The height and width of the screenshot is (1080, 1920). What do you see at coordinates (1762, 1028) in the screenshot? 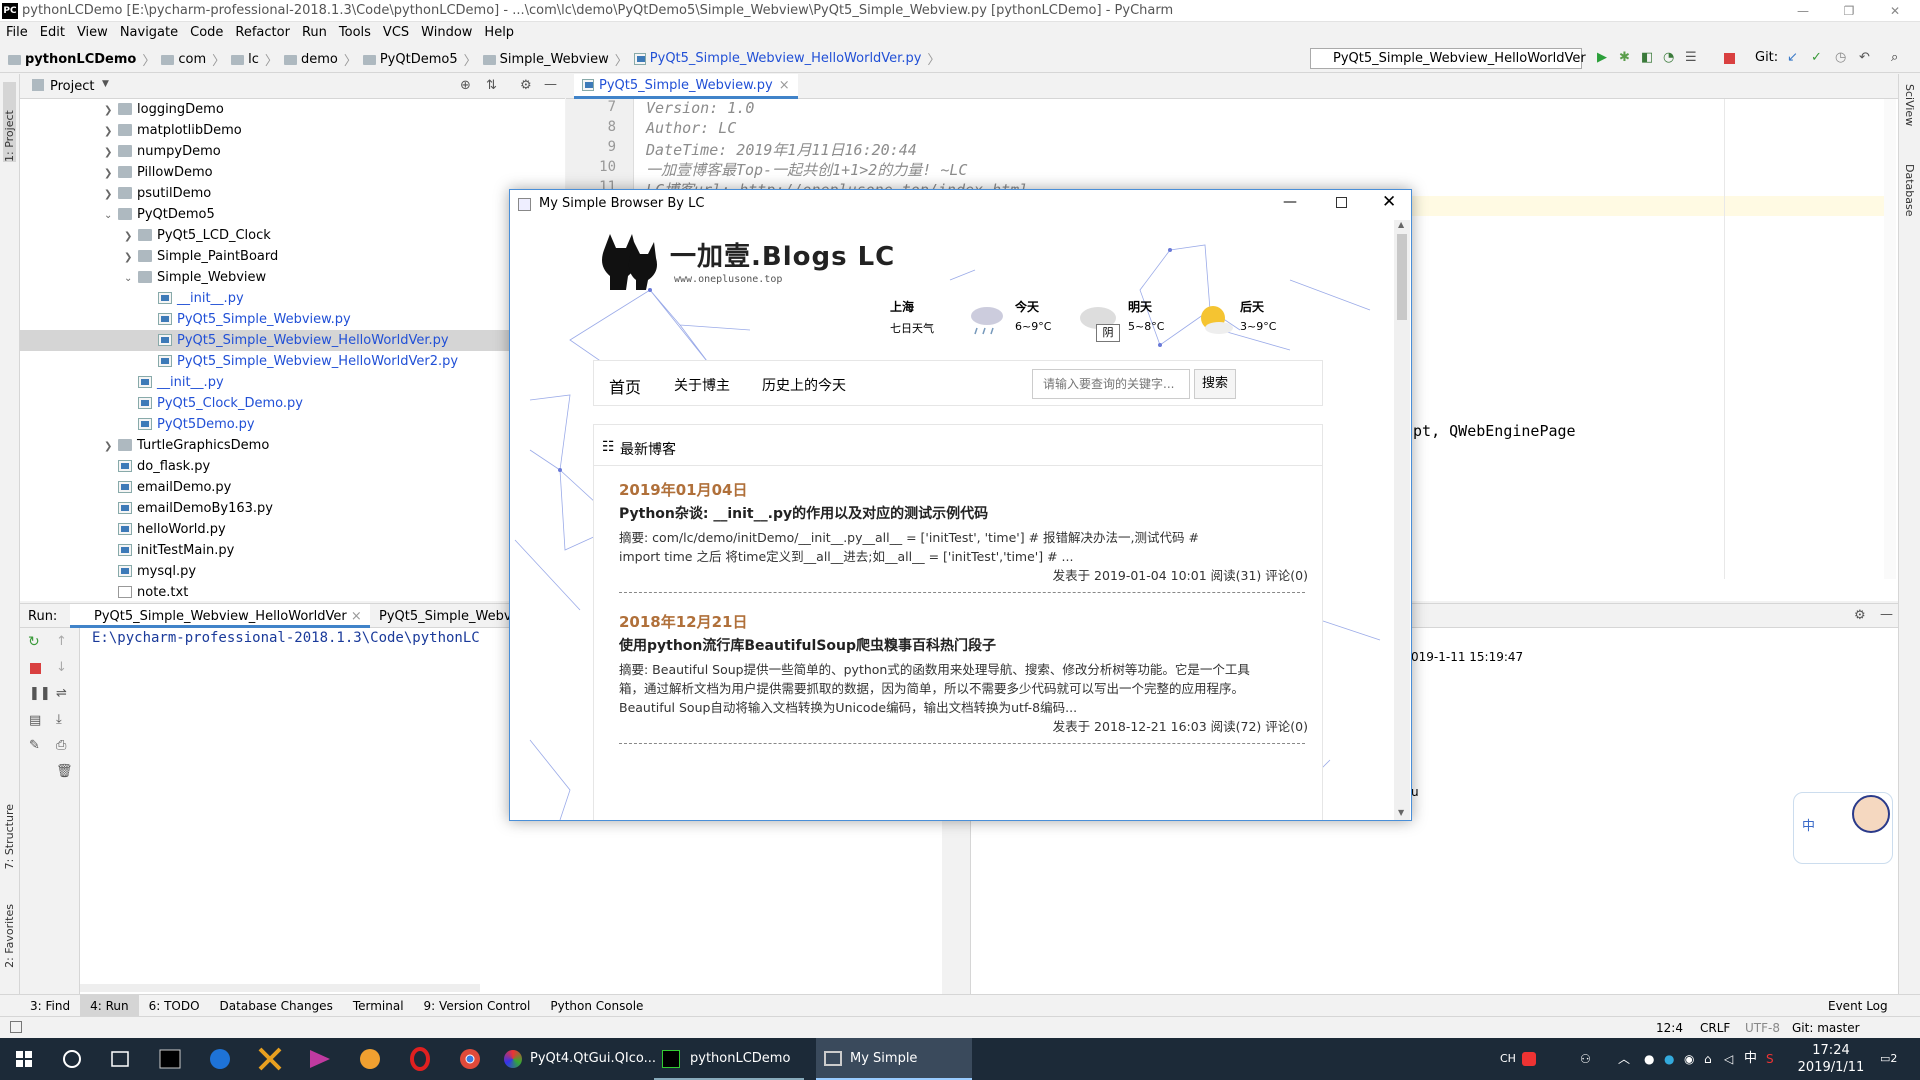
I see `file-encoding: UTF-8` at bounding box center [1762, 1028].